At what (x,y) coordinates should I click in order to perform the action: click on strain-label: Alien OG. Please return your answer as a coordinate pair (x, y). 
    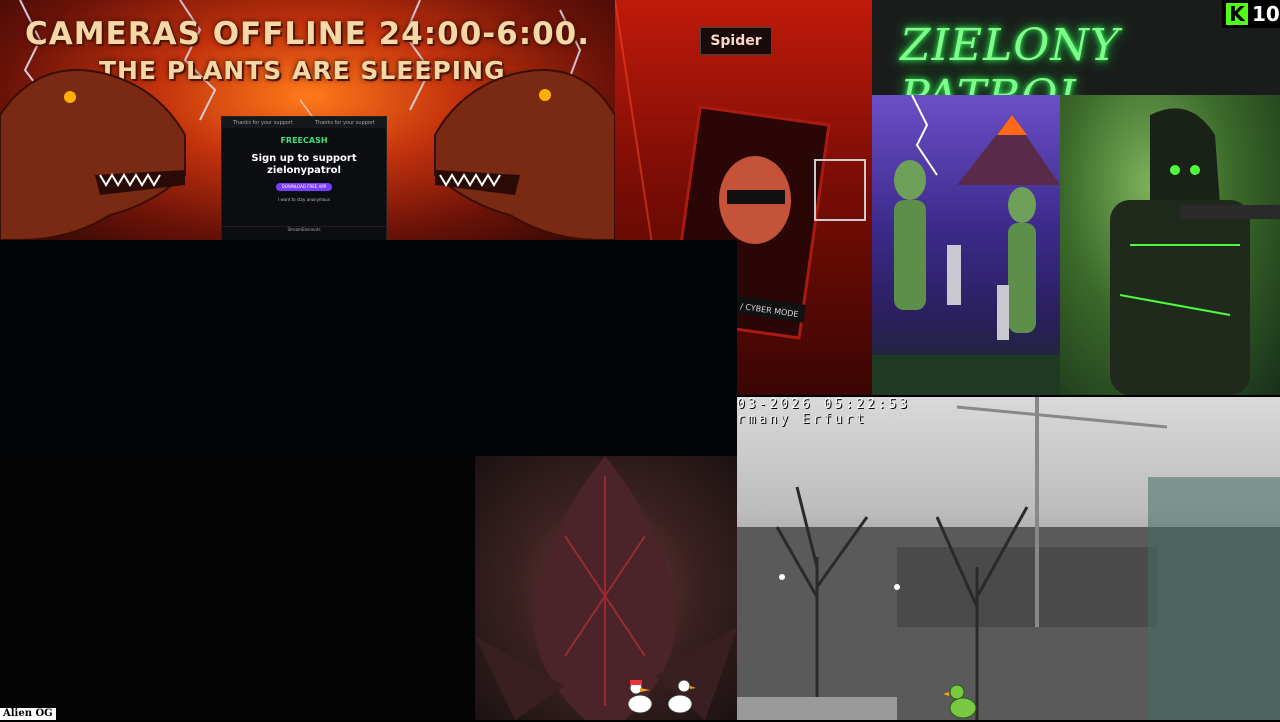
    Looking at the image, I should click on (28, 714).